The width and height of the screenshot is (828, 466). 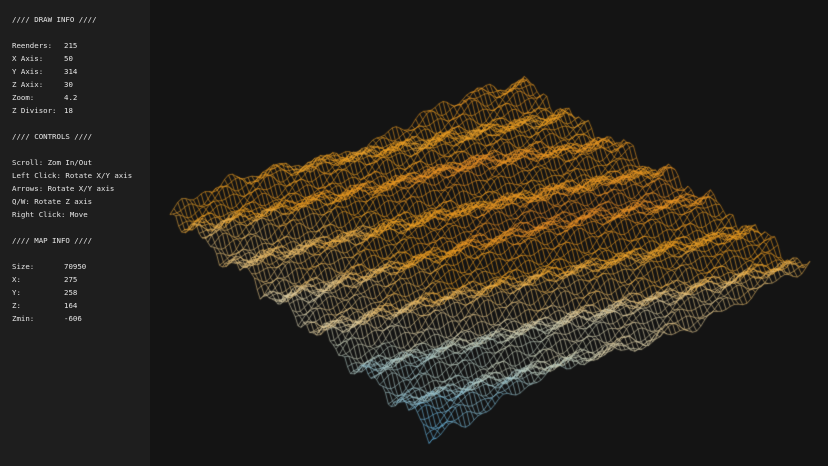 What do you see at coordinates (16, 279) in the screenshot?
I see `map-info-label: X:` at bounding box center [16, 279].